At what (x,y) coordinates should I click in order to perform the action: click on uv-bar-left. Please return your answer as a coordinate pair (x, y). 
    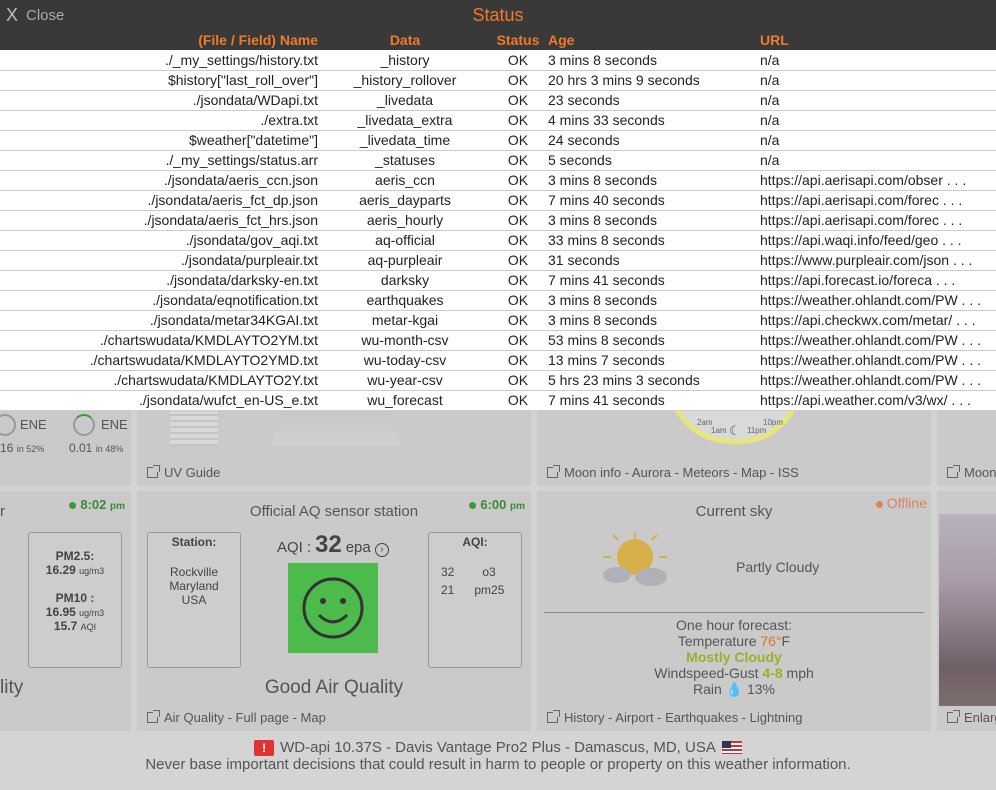
    Looking at the image, I should click on (194, 428).